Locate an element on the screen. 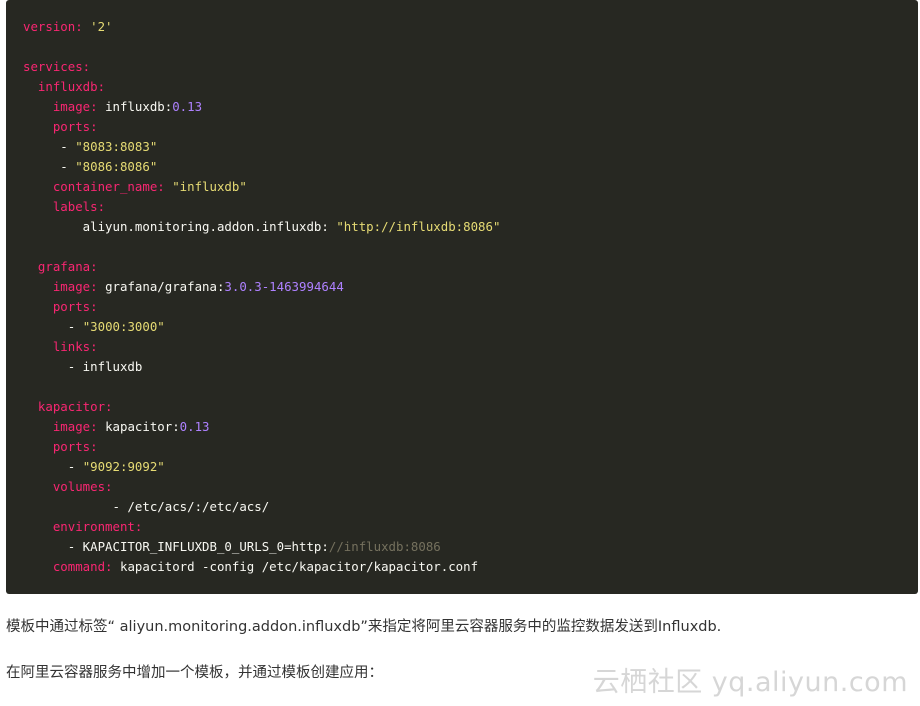 The height and width of the screenshot is (706, 920). code-line: links: is located at coordinates (470, 347).